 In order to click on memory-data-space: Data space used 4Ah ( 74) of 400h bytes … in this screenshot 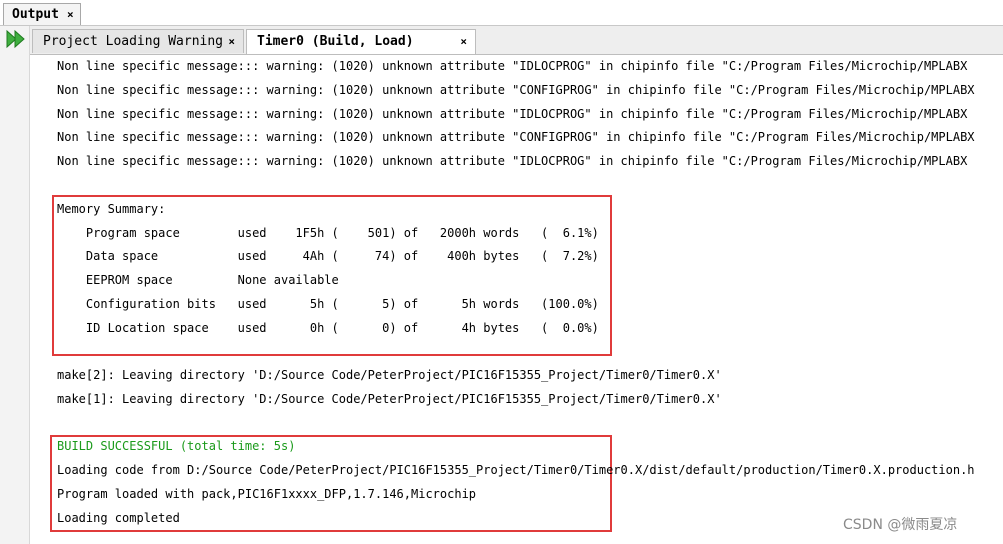, I will do `click(328, 256)`.